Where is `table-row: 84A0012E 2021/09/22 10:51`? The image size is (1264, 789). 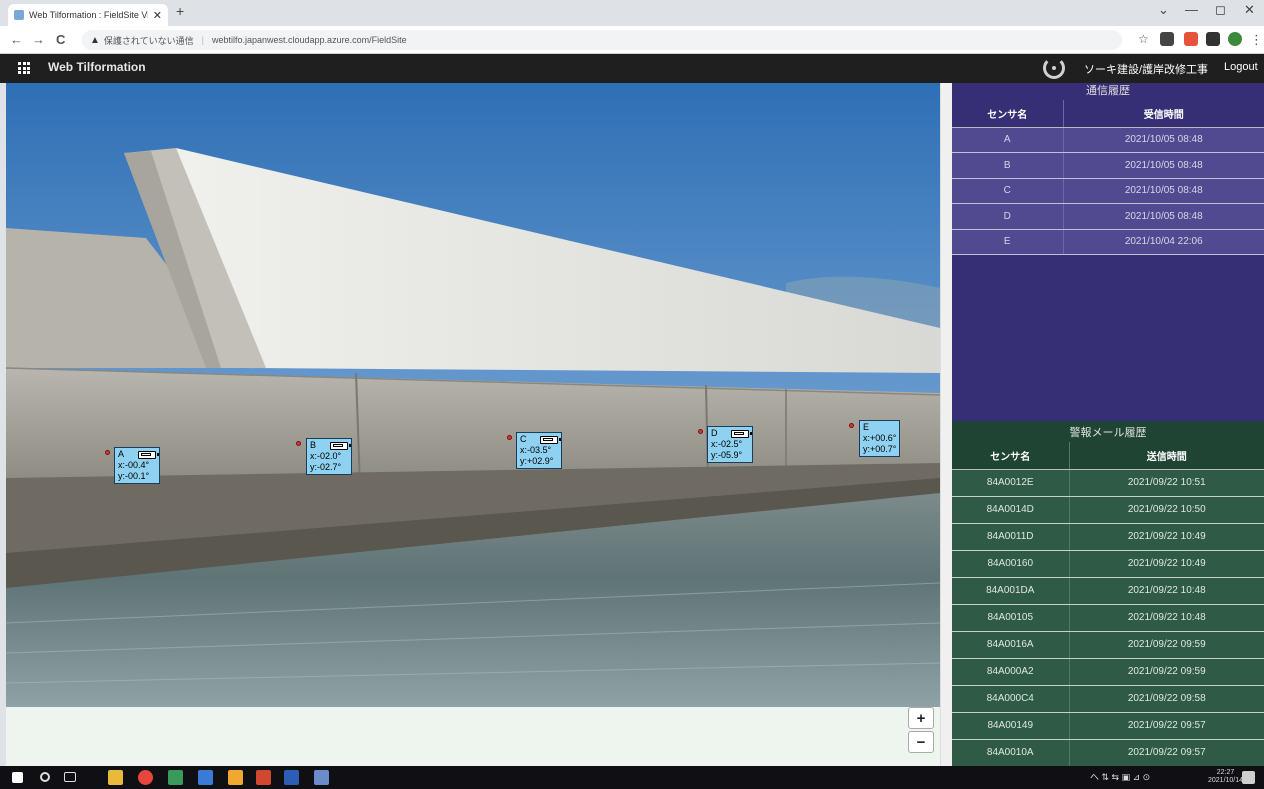 table-row: 84A0012E 2021/09/22 10:51 is located at coordinates (1108, 483).